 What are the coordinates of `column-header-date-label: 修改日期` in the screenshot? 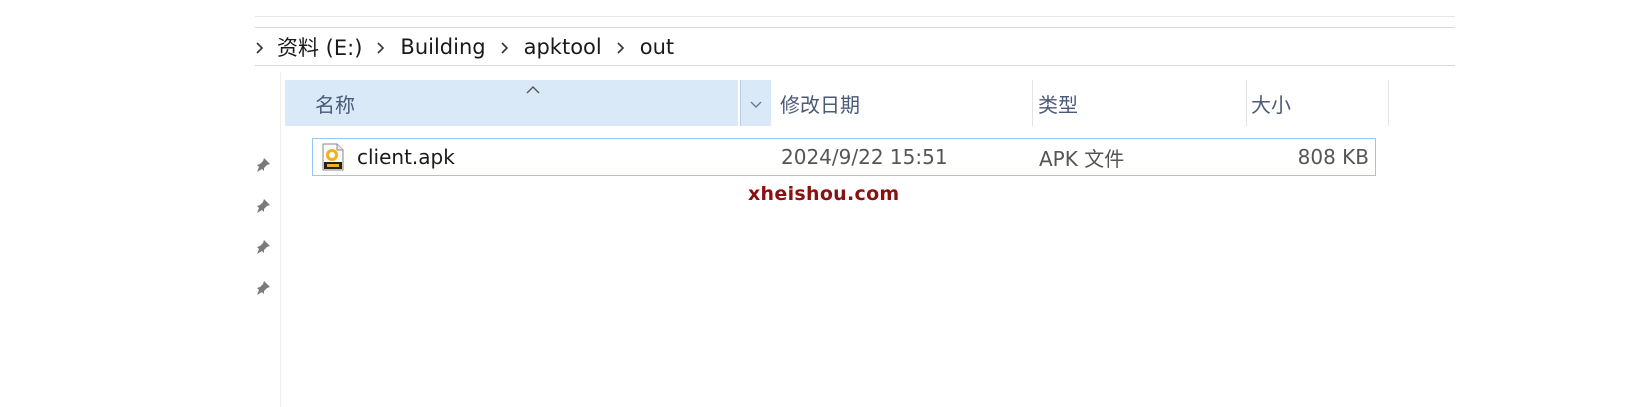 It's located at (820, 104).